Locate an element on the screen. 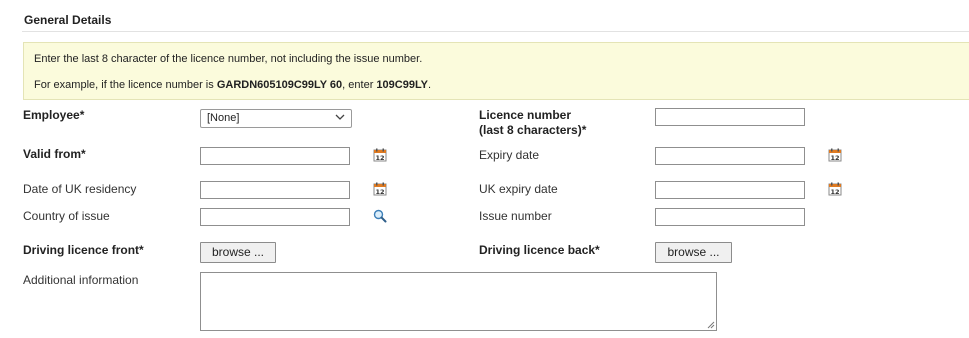 The image size is (969, 338). uk-expiry-label: UK expiry date is located at coordinates (518, 189).